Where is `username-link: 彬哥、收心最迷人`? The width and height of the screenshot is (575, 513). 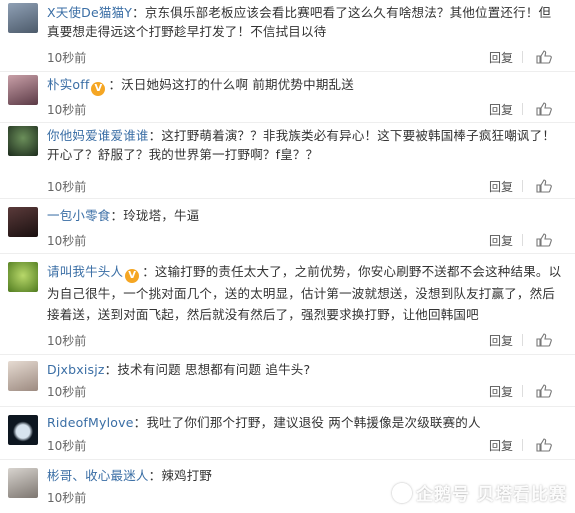
username-link: 彬哥、收心最迷人 is located at coordinates (98, 475).